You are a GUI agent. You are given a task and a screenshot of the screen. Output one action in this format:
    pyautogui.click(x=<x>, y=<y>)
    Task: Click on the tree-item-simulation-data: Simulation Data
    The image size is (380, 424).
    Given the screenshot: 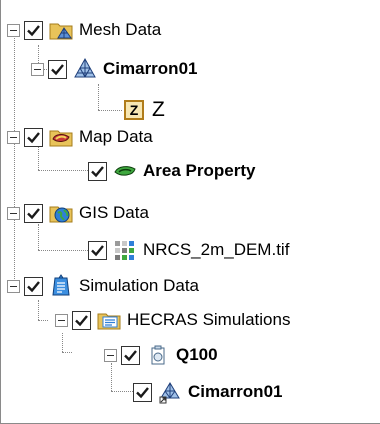 What is the action you would take?
    pyautogui.click(x=103, y=286)
    